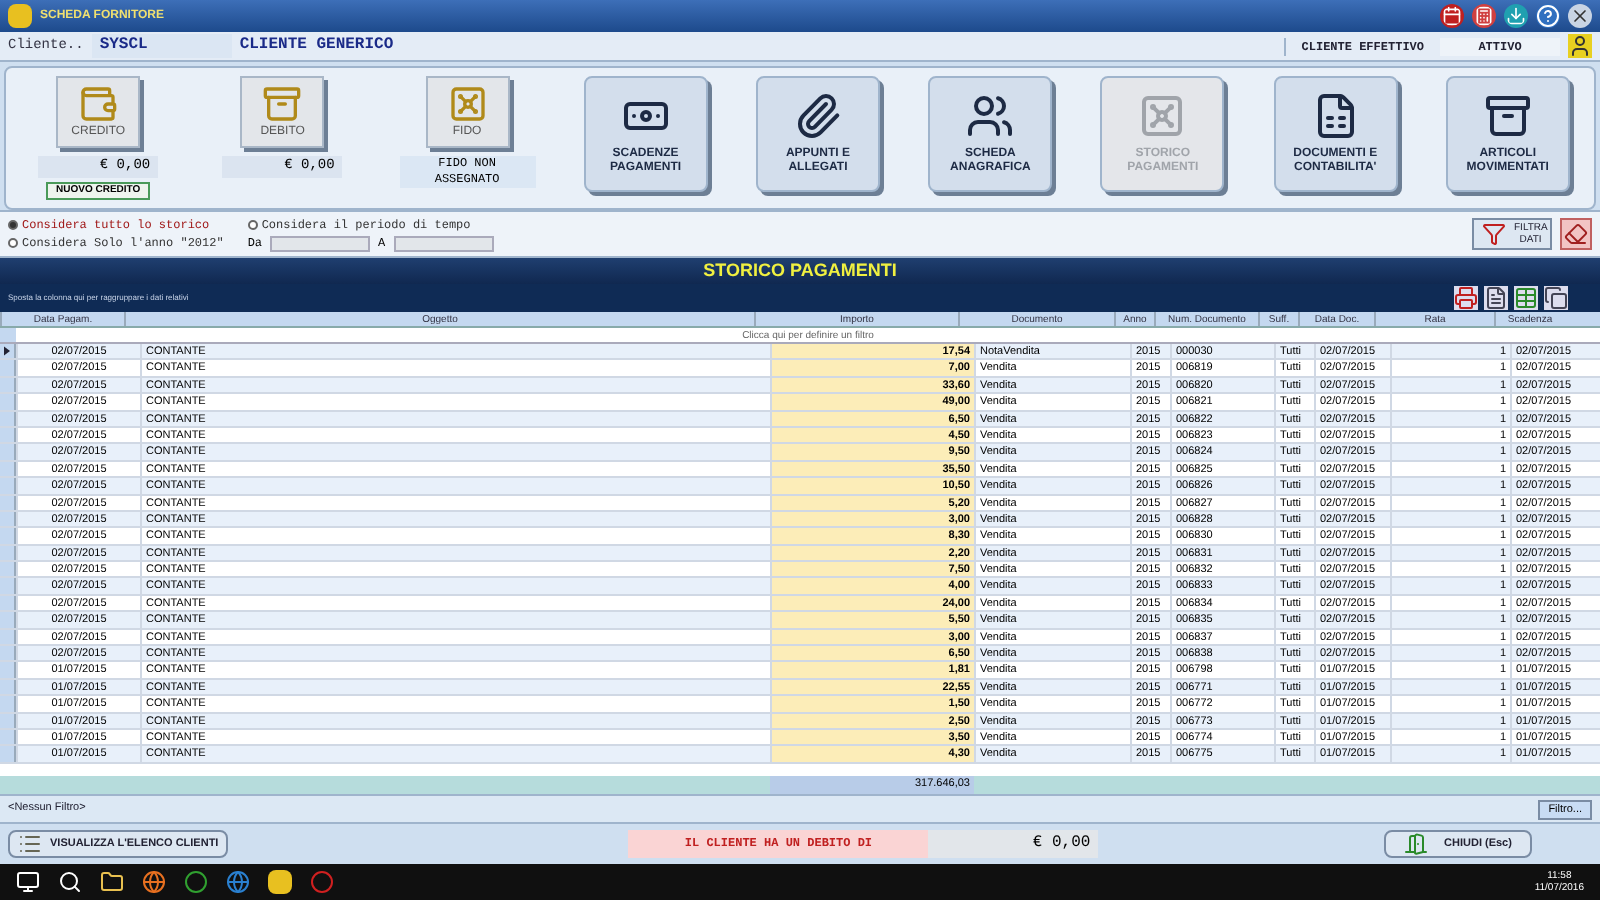  I want to click on close-icon, so click(1580, 16).